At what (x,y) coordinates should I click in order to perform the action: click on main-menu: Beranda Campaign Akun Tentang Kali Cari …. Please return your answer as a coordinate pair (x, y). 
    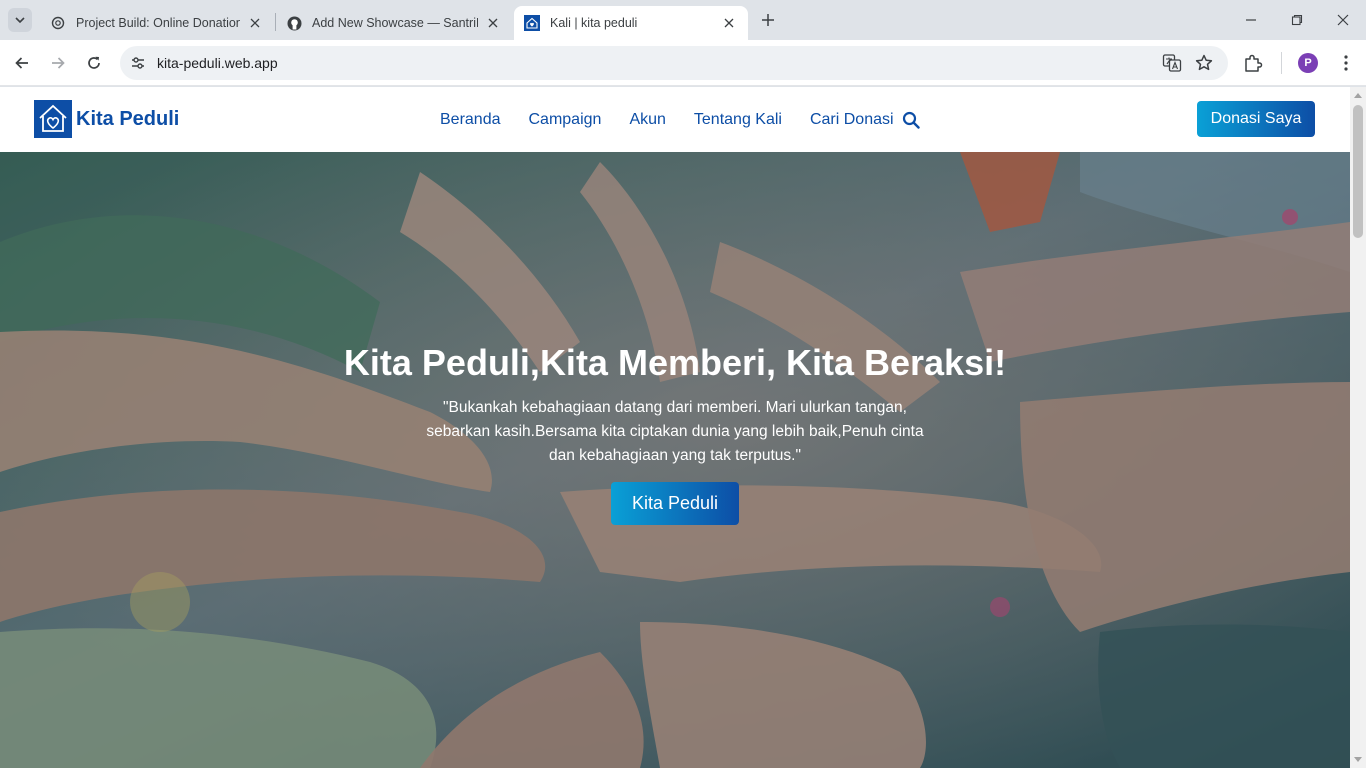
    Looking at the image, I should click on (680, 120).